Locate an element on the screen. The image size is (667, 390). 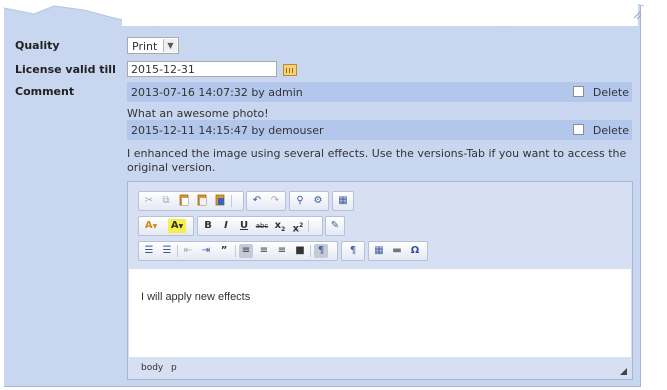
path-p: p is located at coordinates (174, 368).